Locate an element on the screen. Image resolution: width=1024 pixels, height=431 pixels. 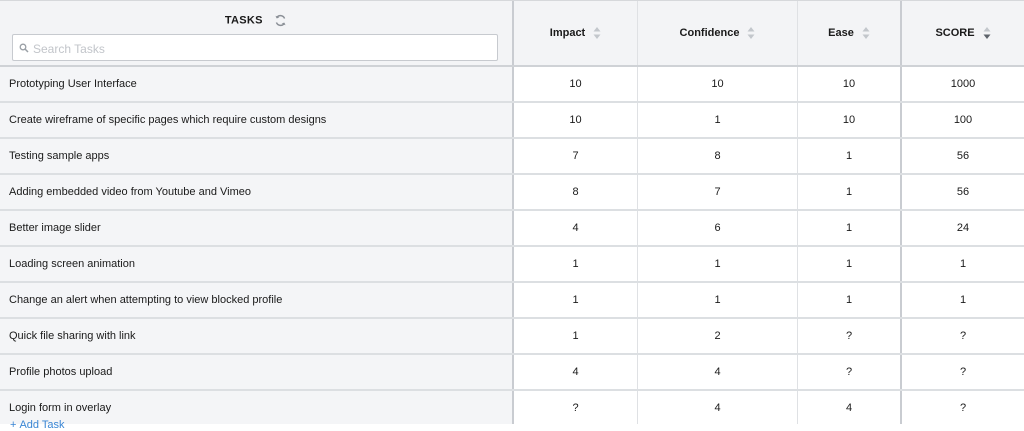
task-name: Login form in overlay is located at coordinates (257, 407).